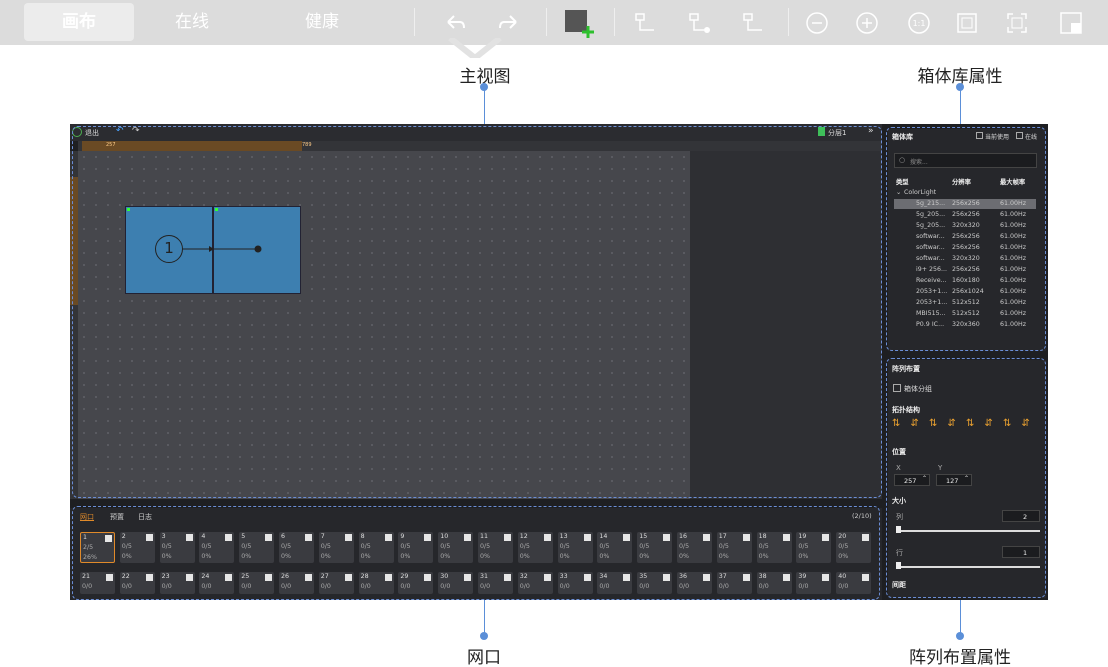 The image size is (1108, 667). What do you see at coordinates (645, 23) in the screenshot?
I see `route-icon` at bounding box center [645, 23].